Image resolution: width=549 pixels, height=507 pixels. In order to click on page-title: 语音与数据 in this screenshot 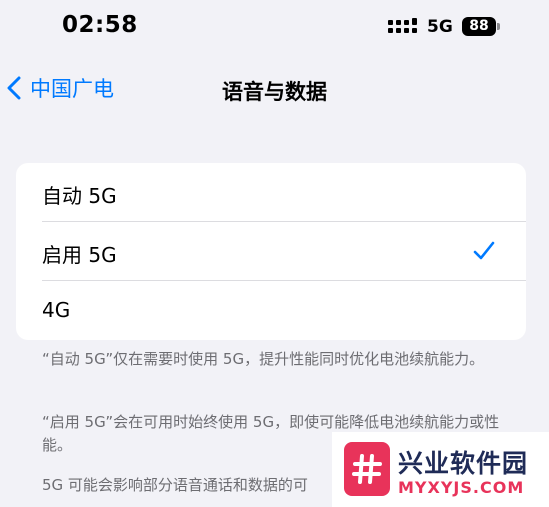, I will do `click(274, 92)`.